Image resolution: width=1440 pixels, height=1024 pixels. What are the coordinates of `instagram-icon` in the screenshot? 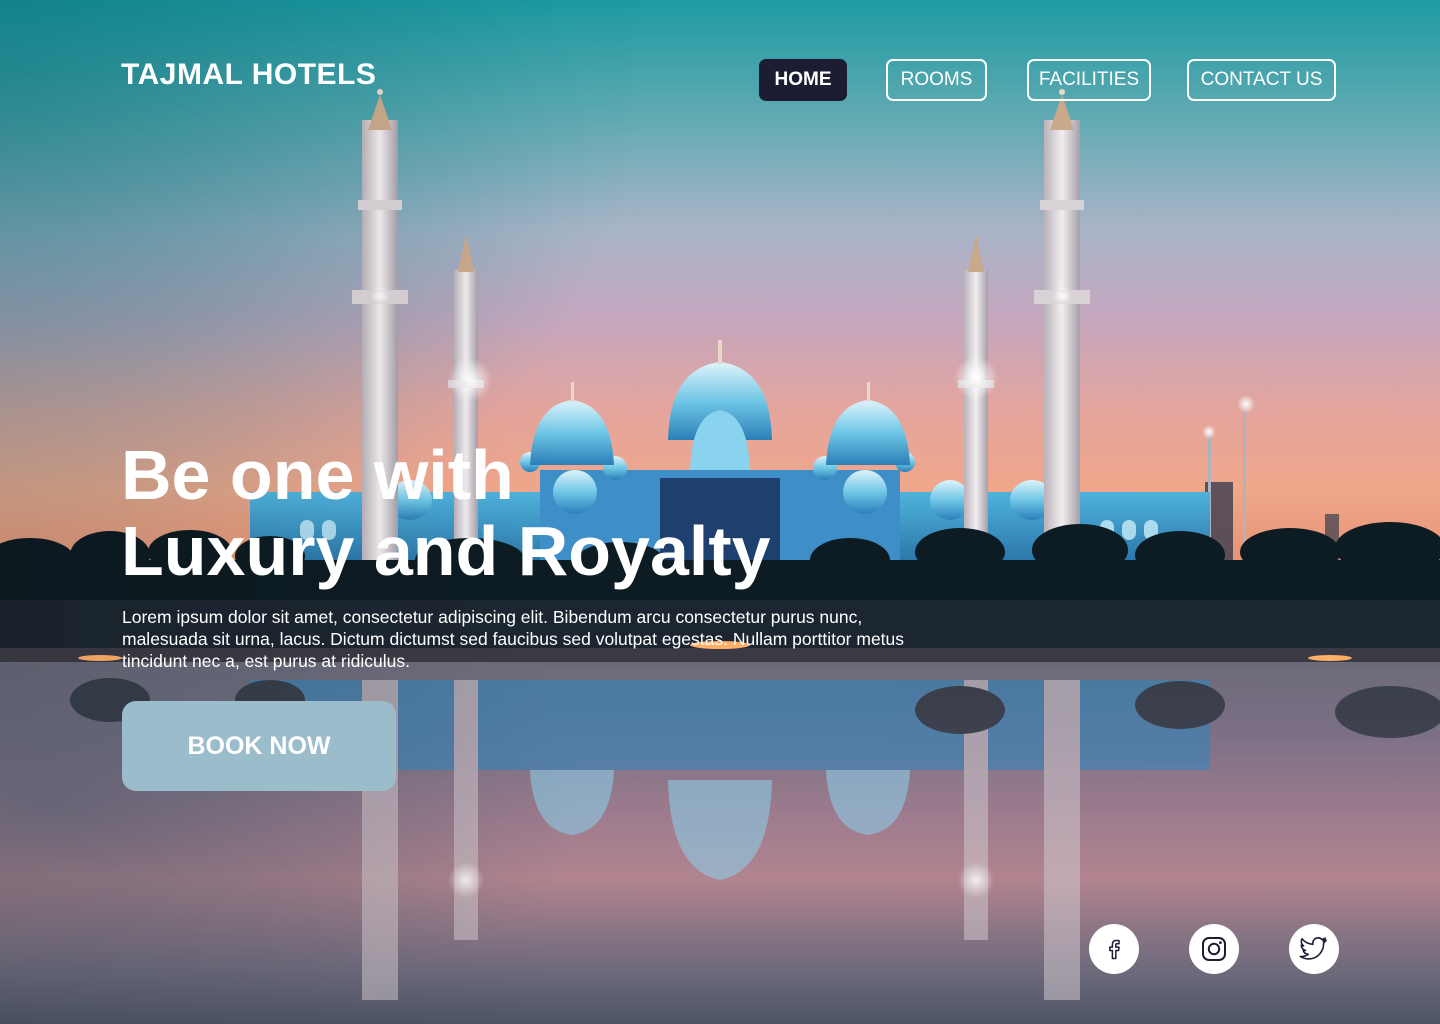 It's located at (1214, 949).